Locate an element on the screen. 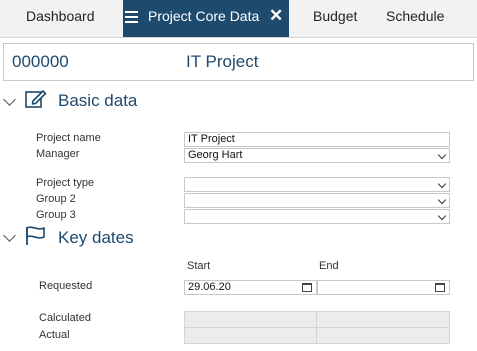 This screenshot has height=351, width=477. requested-end-date is located at coordinates (383, 287).